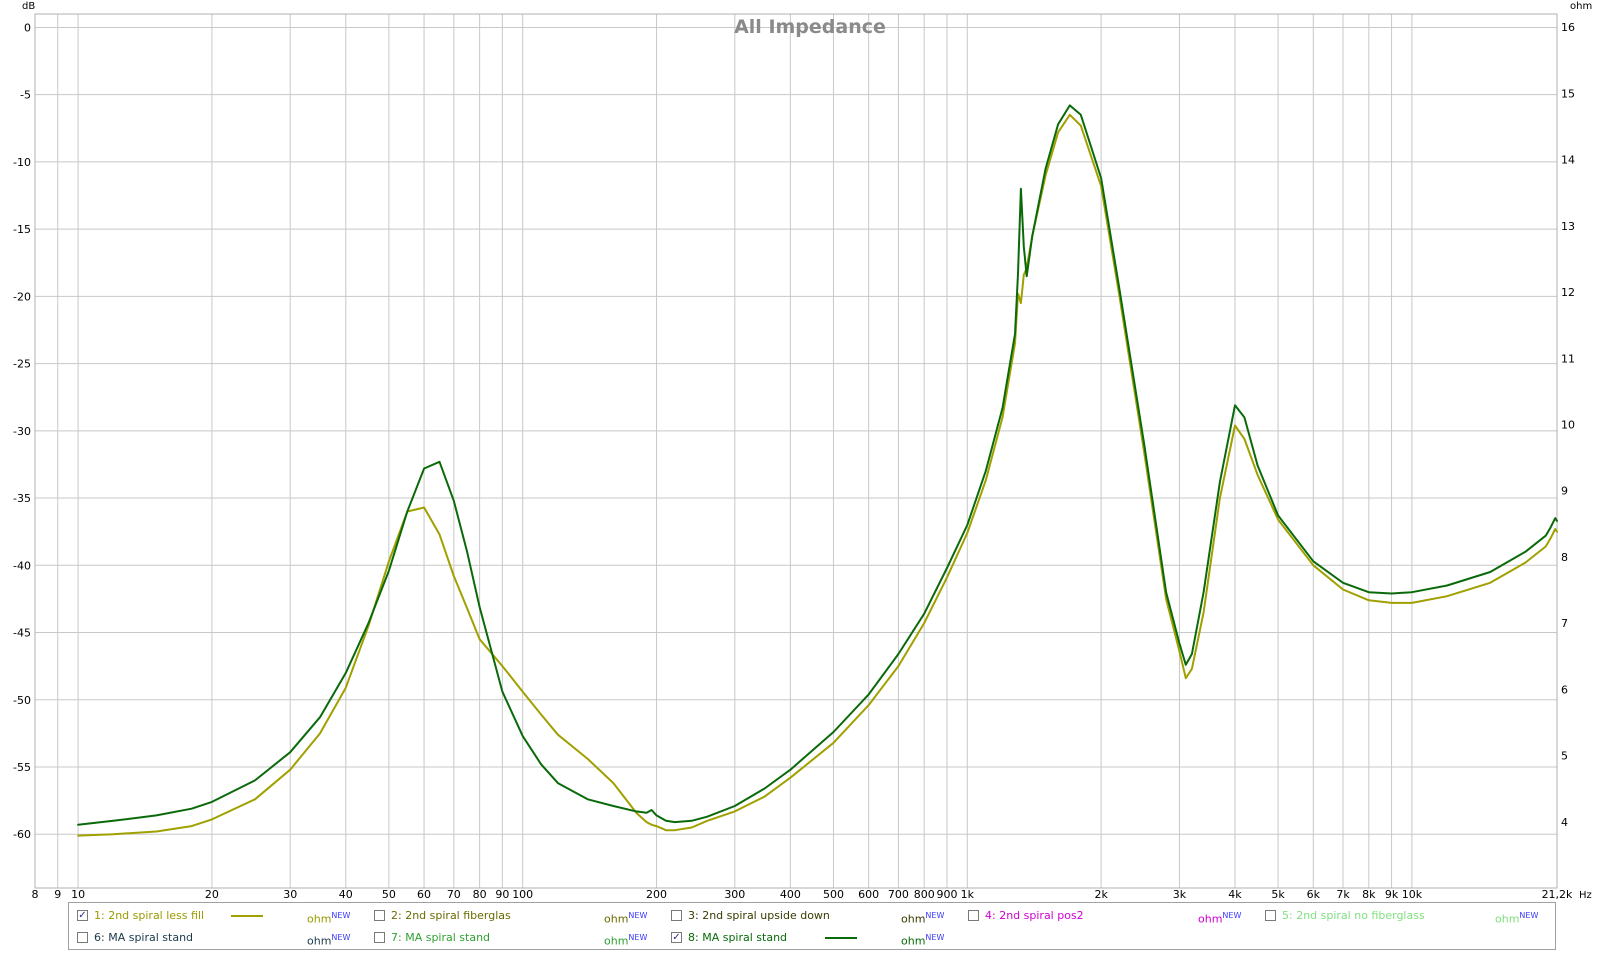  Describe the element at coordinates (22, 498) in the screenshot. I see `left-y-tick-label: -35` at that location.